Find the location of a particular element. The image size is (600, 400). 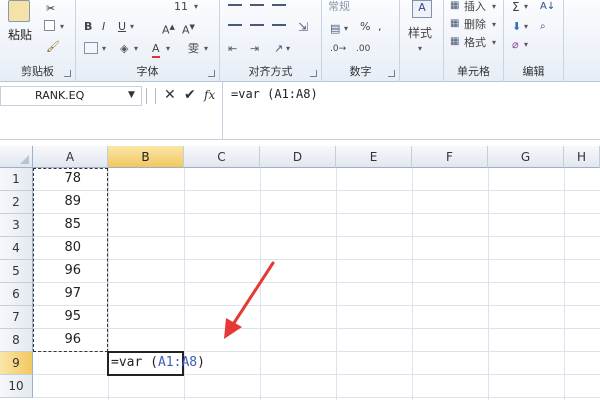

insert-function-button: fx is located at coordinates (209, 95).